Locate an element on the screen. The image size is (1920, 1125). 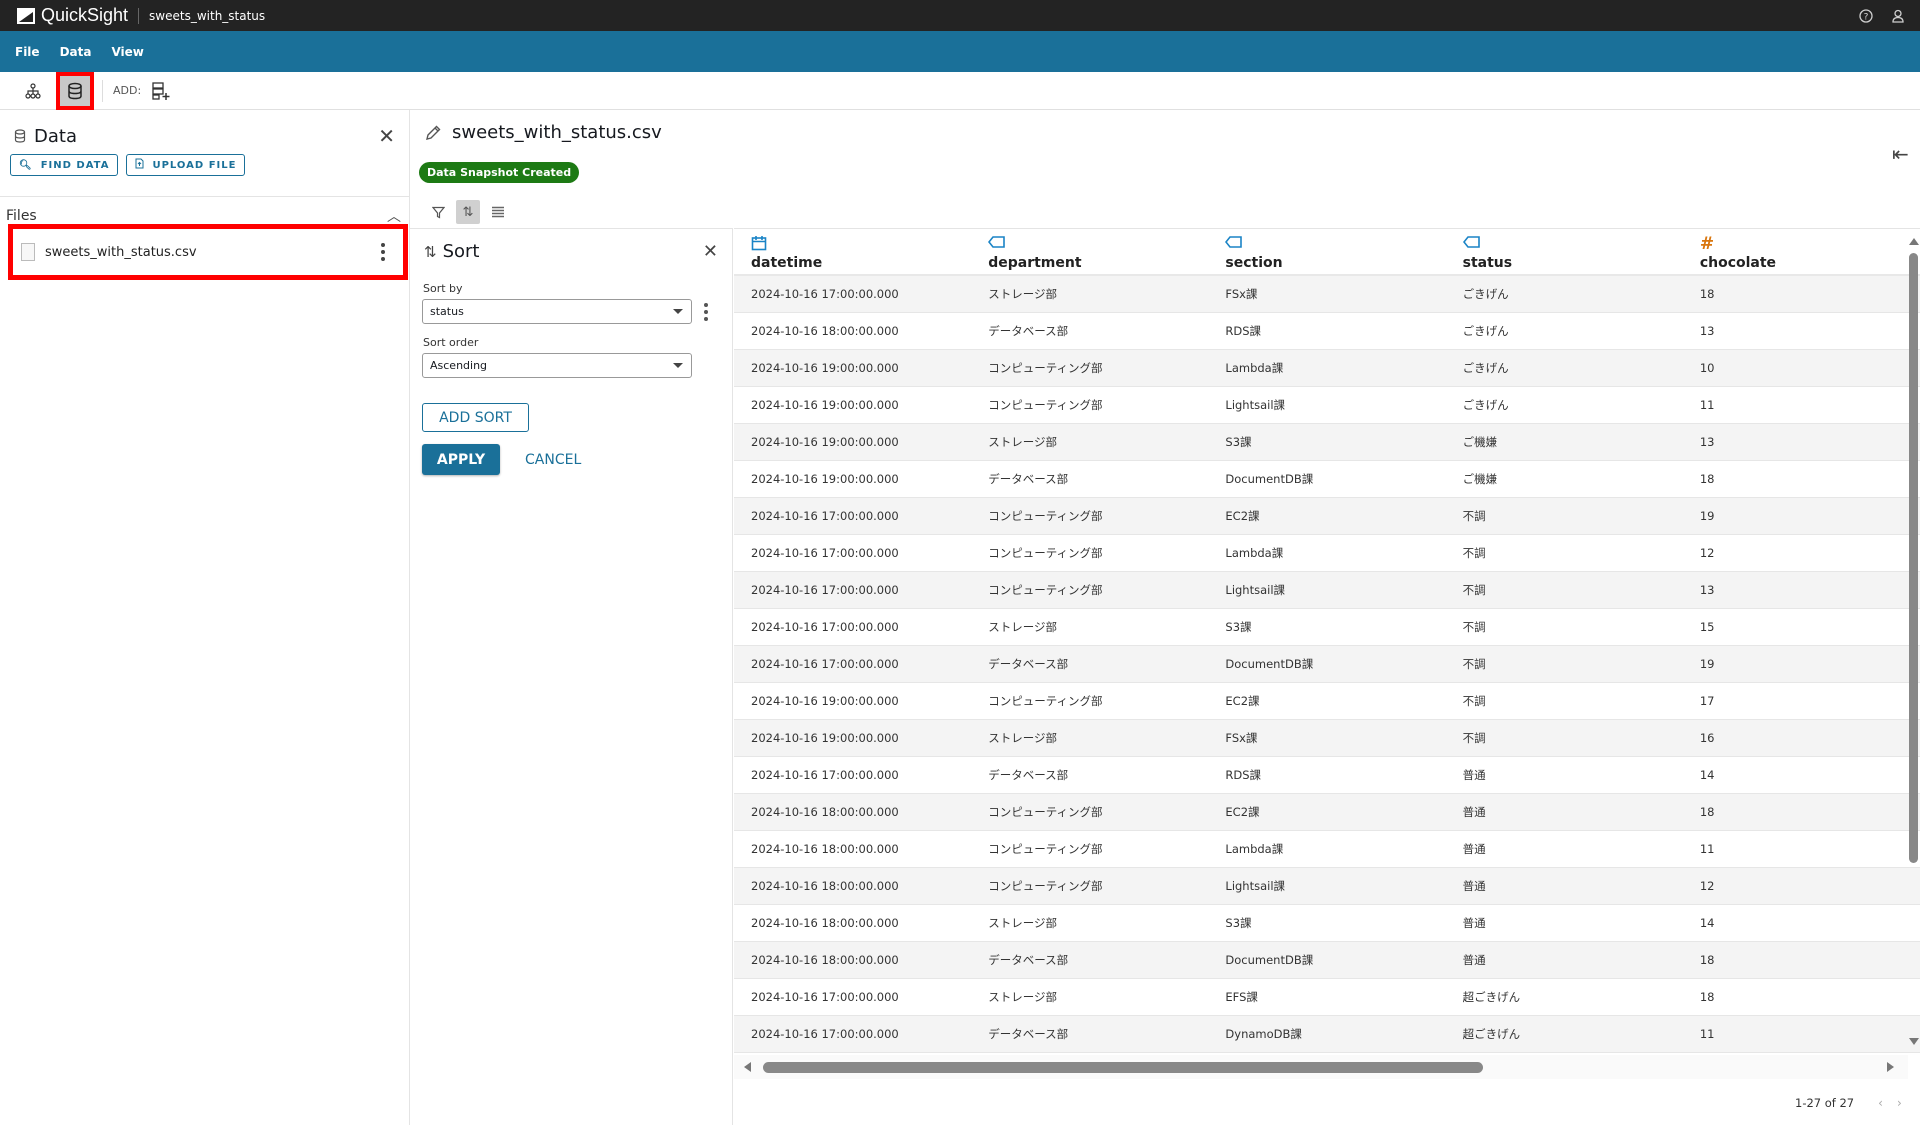
collapse-panel-icon: ⇤ is located at coordinates (1900, 154).